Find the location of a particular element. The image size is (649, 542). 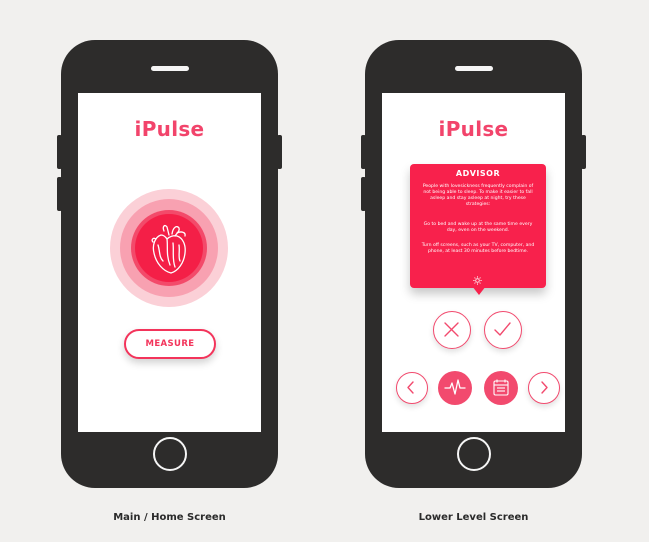

calendar-icon is located at coordinates (501, 387).